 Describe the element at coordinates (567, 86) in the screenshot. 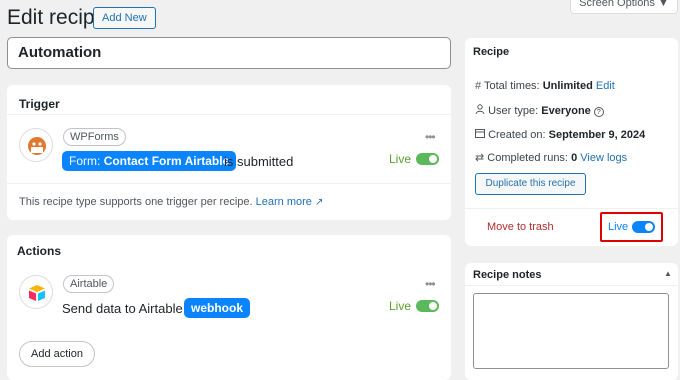

I see `total-times-value: Unlimited` at that location.